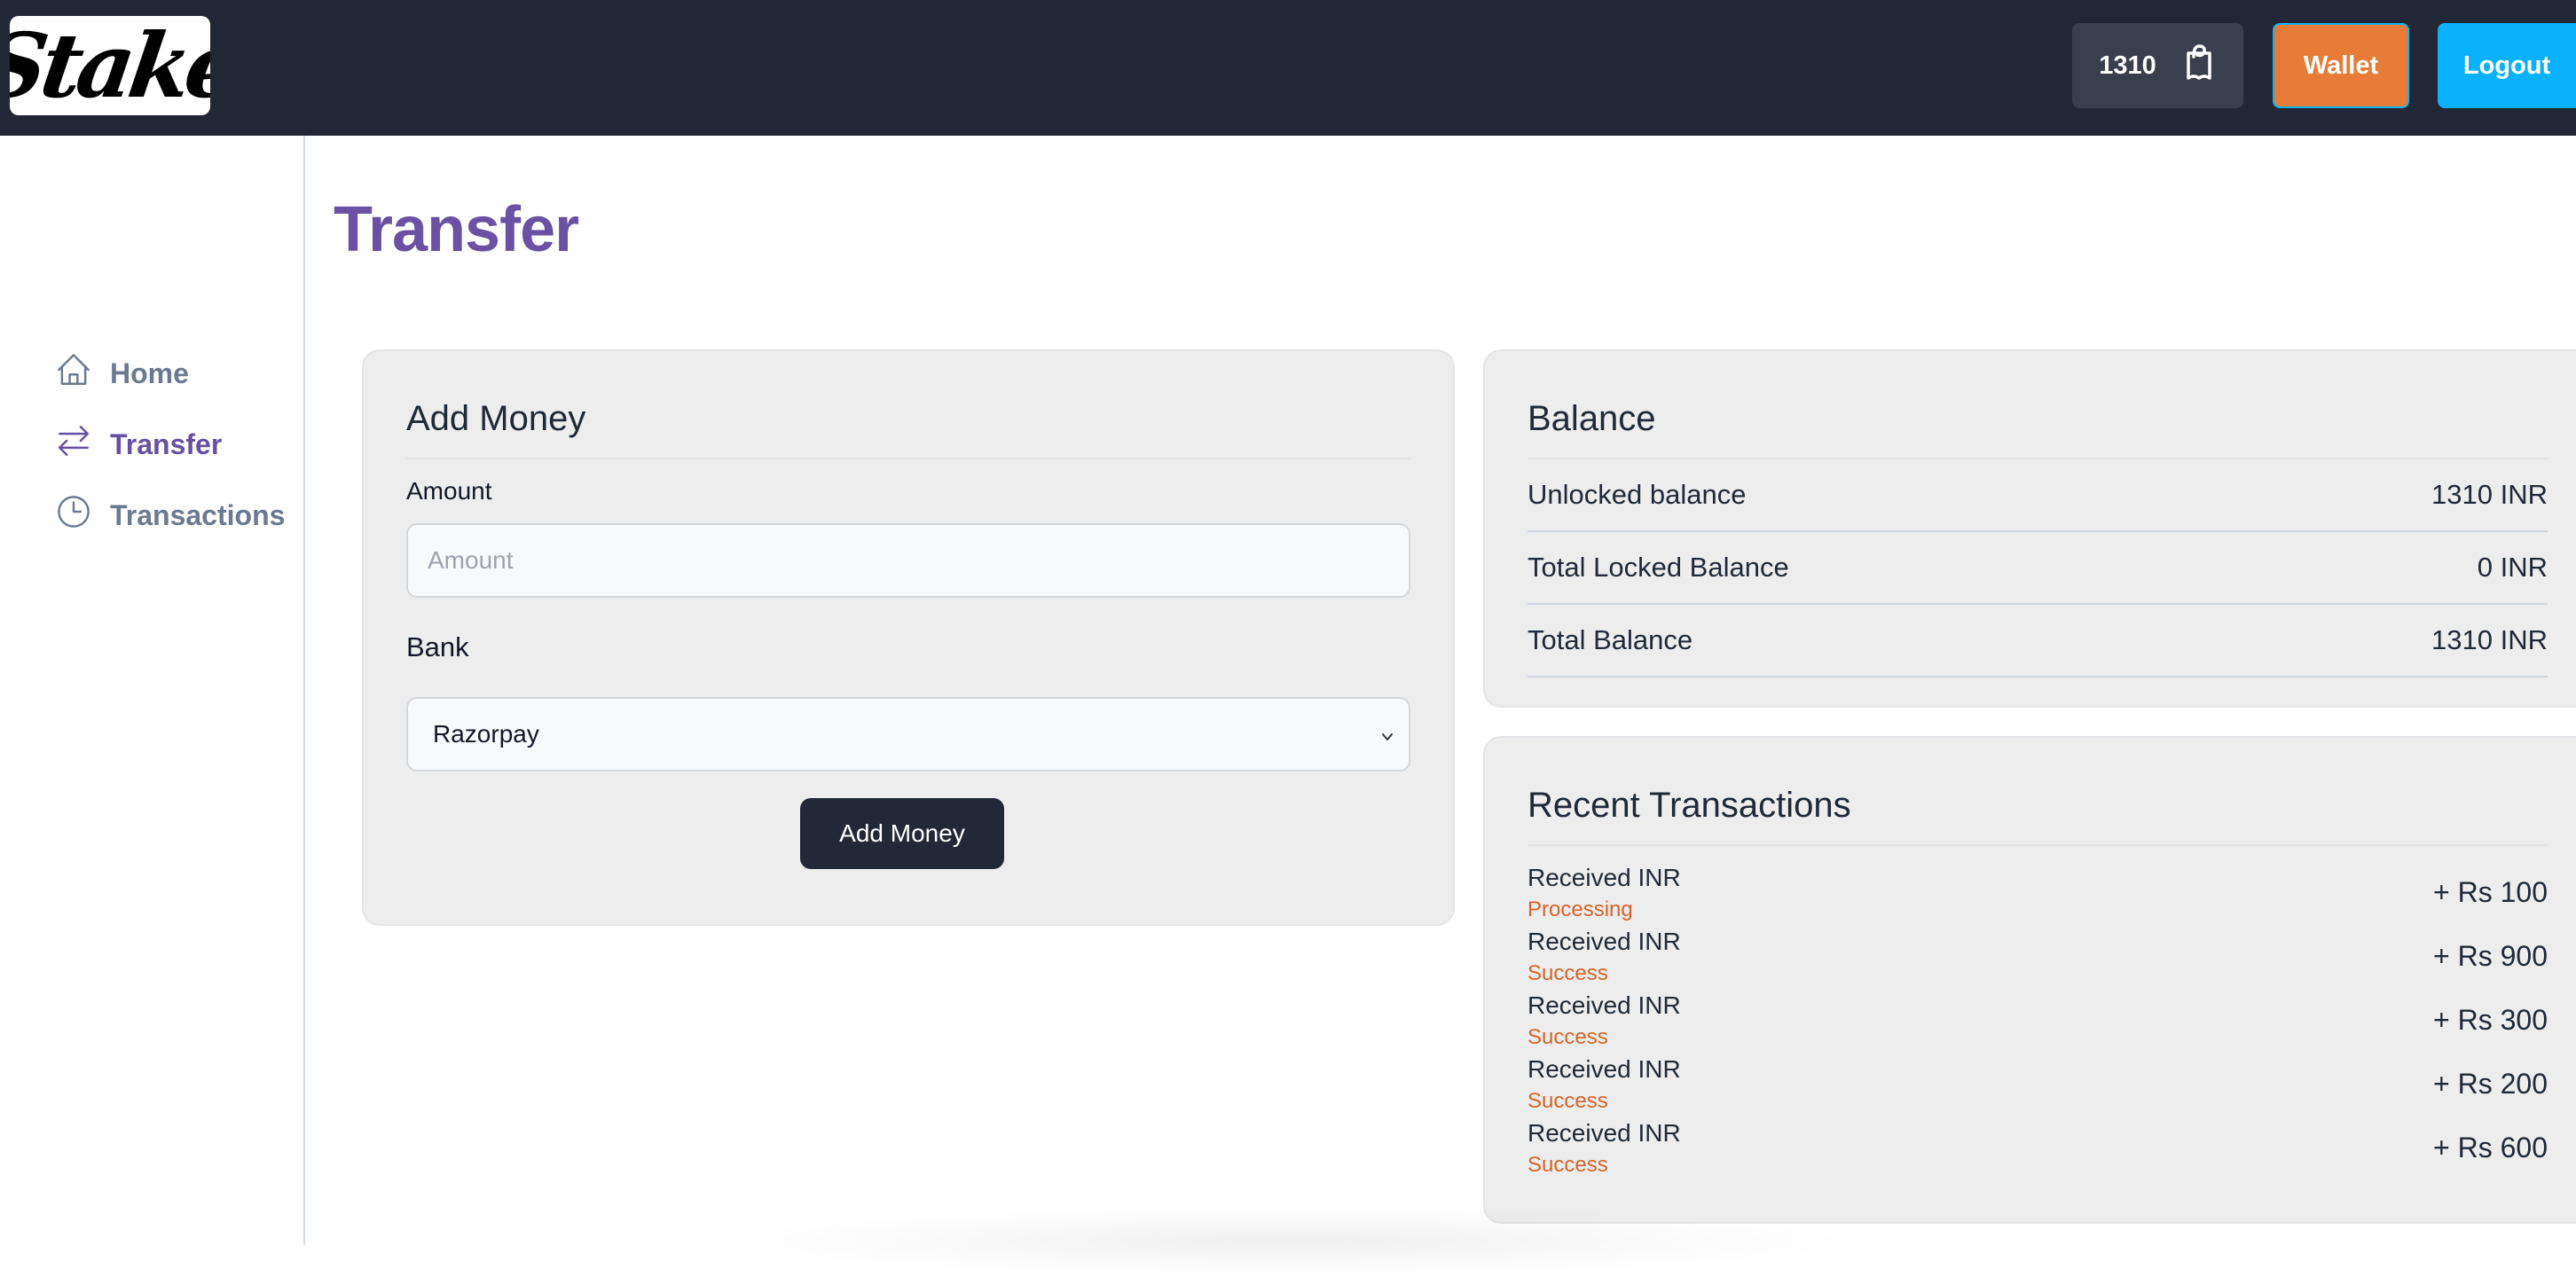  What do you see at coordinates (1658, 567) in the screenshot?
I see `balance-row-label: Total Locked Balance` at bounding box center [1658, 567].